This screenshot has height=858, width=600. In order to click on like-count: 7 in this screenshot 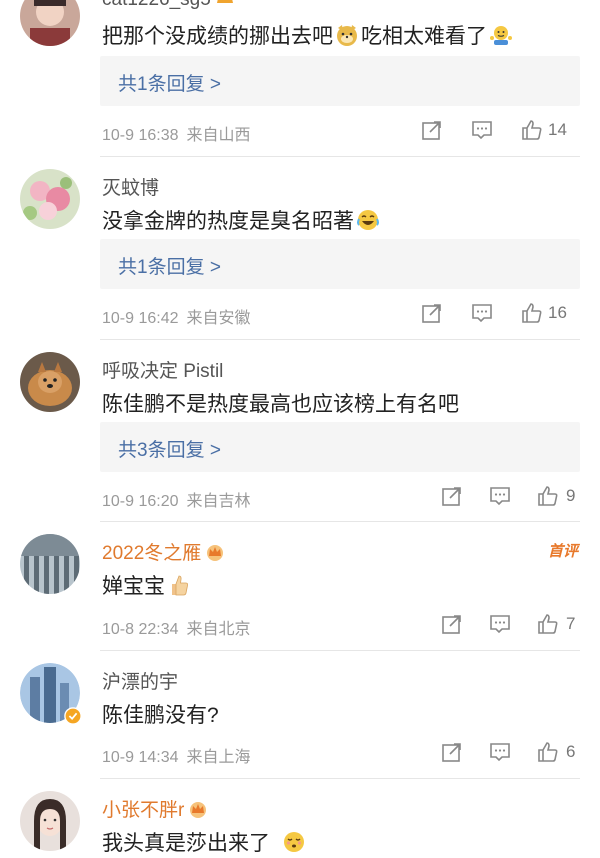, I will do `click(571, 623)`.